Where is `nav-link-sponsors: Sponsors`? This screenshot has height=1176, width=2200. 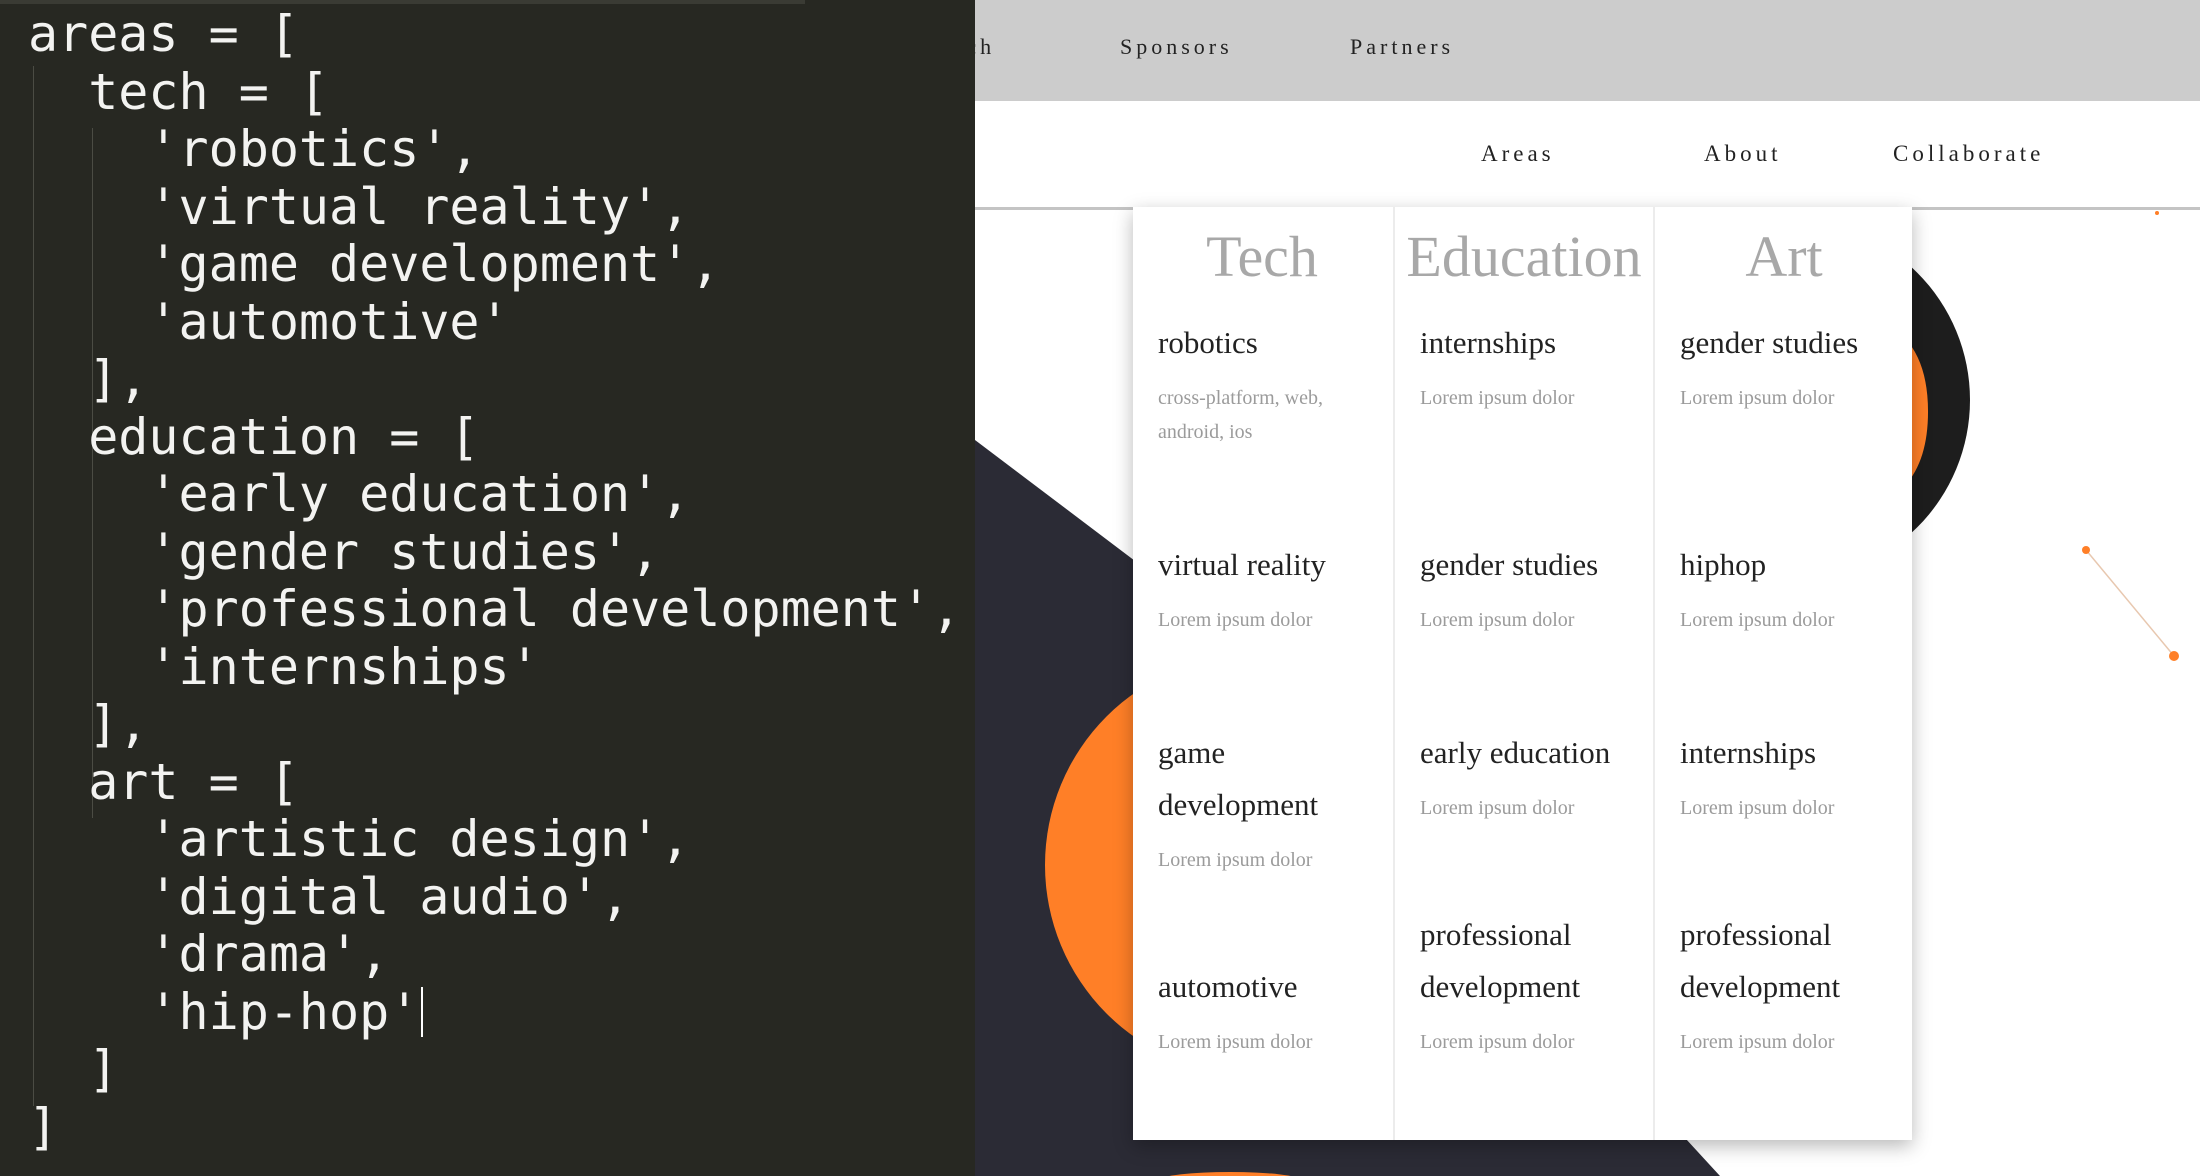 nav-link-sponsors: Sponsors is located at coordinates (1176, 47).